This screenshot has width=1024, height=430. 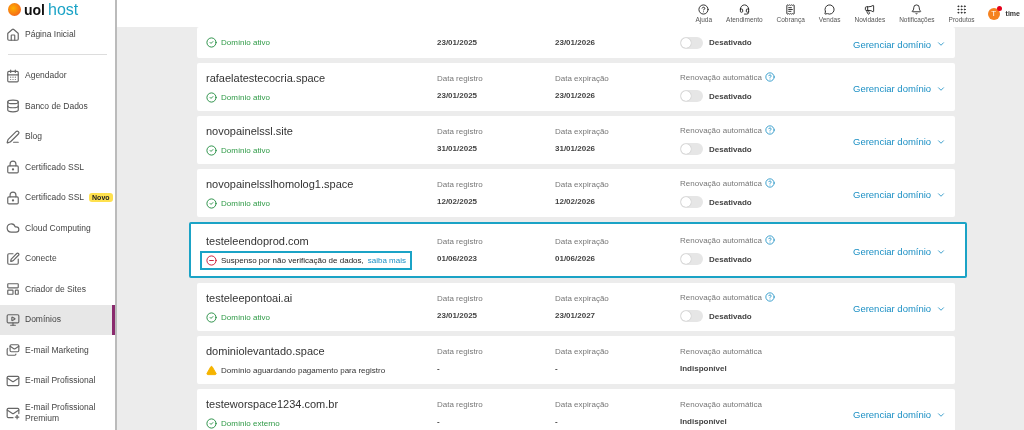 What do you see at coordinates (13, 75) in the screenshot?
I see `calendar-icon` at bounding box center [13, 75].